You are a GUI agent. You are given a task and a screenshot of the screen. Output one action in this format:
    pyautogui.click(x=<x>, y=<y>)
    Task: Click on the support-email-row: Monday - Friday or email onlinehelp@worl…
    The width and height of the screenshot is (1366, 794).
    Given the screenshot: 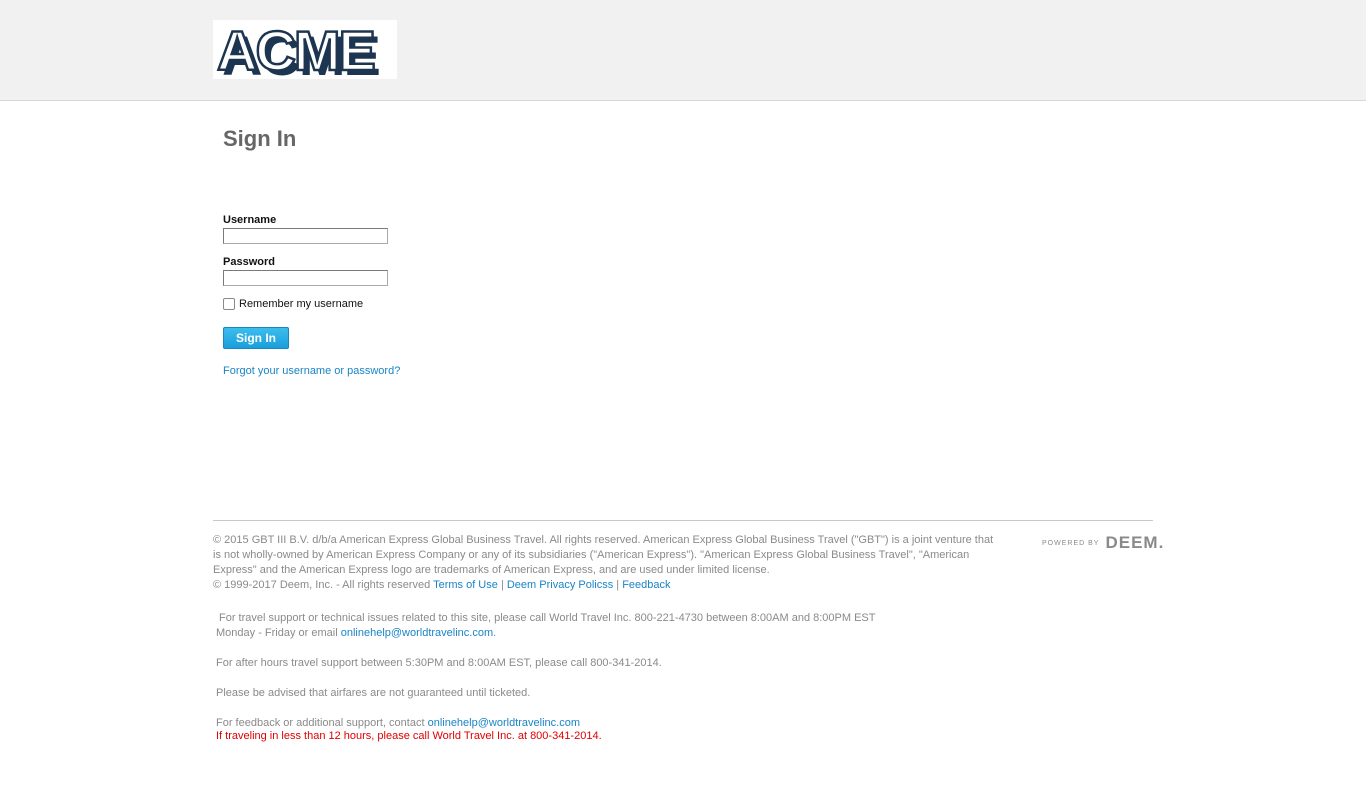 What is the action you would take?
    pyautogui.click(x=545, y=633)
    